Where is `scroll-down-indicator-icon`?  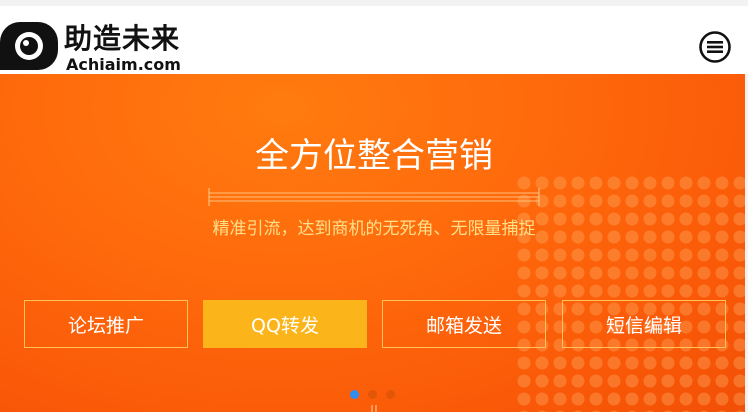 scroll-down-indicator-icon is located at coordinates (374, 408).